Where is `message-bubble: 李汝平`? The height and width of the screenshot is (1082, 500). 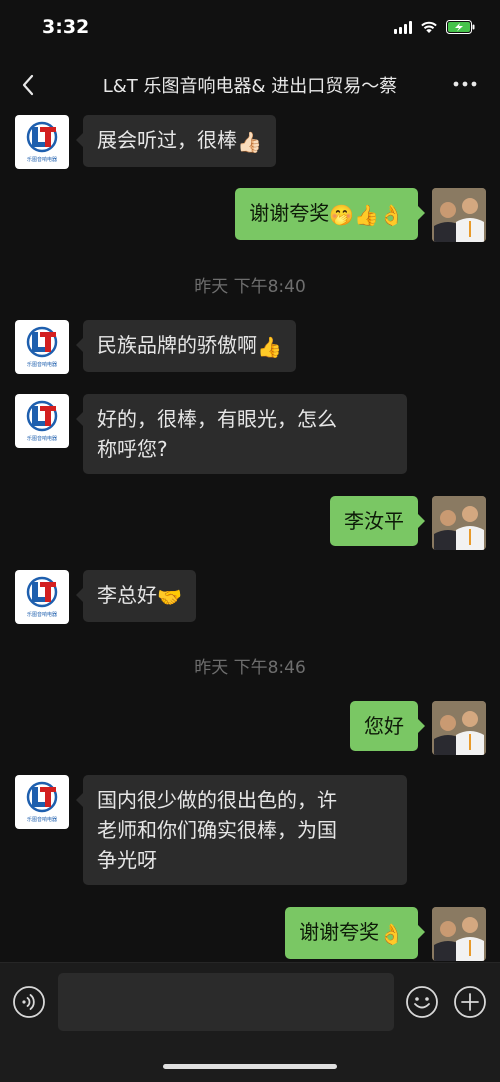 message-bubble: 李汝平 is located at coordinates (377, 521).